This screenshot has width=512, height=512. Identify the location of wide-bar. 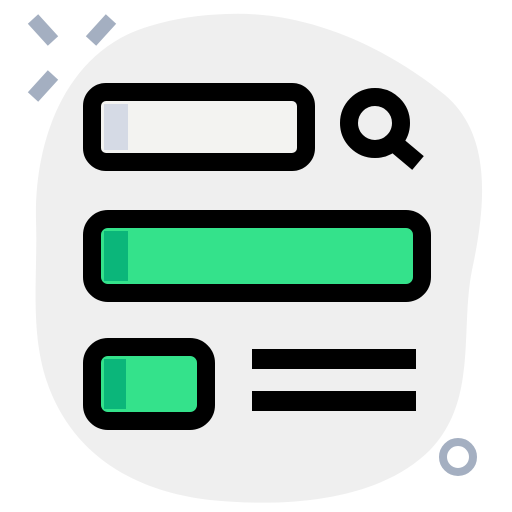
(257, 256).